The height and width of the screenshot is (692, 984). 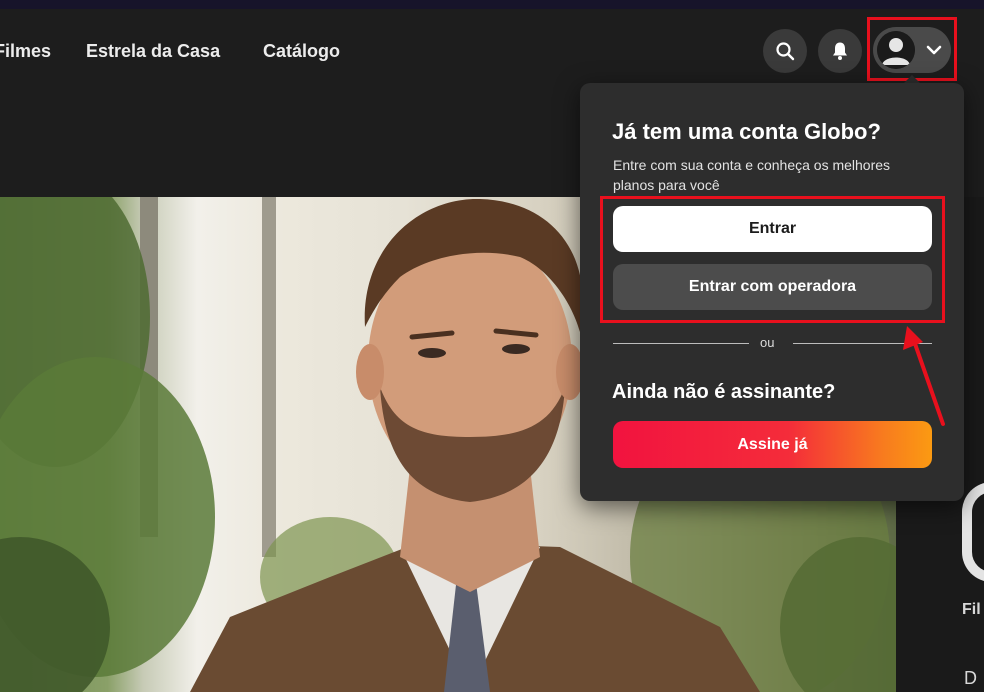 I want to click on notifications-button, so click(x=840, y=51).